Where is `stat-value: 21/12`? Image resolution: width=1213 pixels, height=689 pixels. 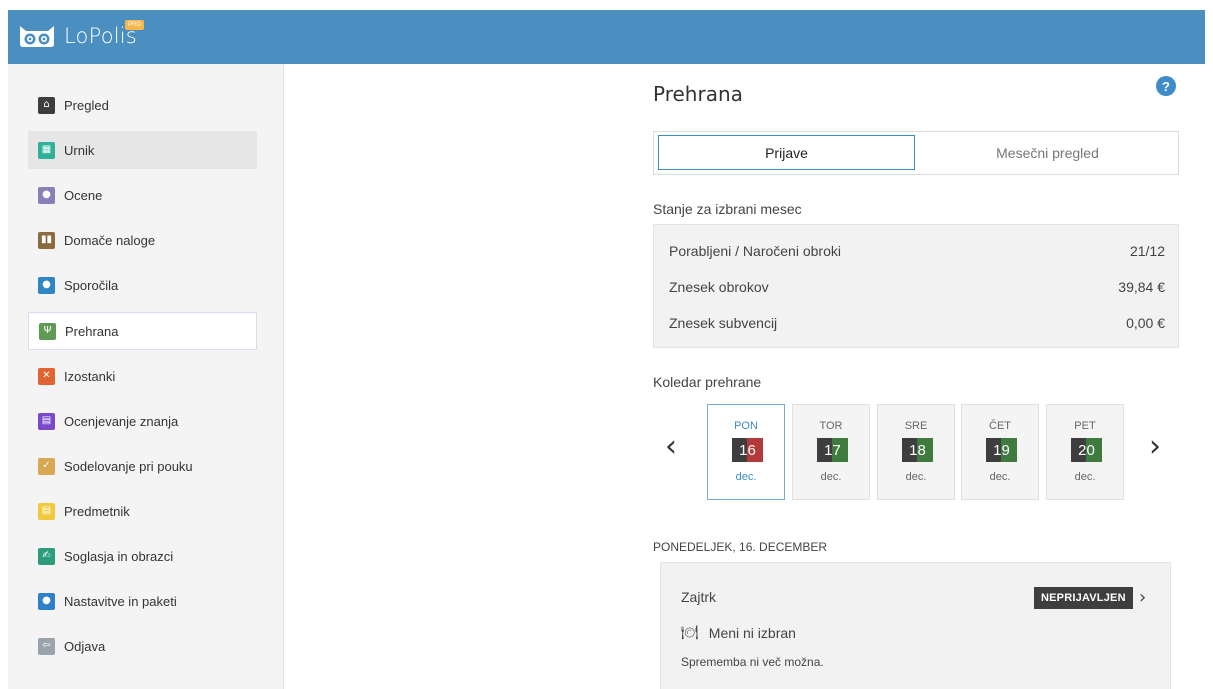
stat-value: 21/12 is located at coordinates (1147, 251).